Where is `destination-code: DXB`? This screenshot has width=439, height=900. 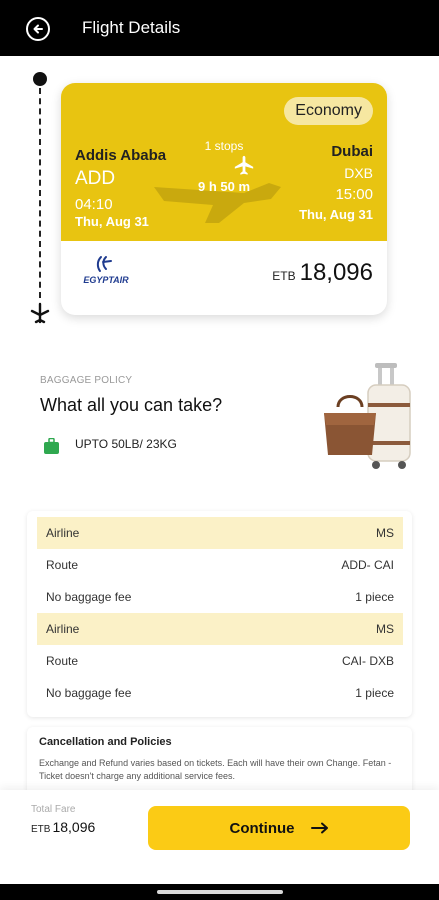
destination-code: DXB is located at coordinates (358, 173).